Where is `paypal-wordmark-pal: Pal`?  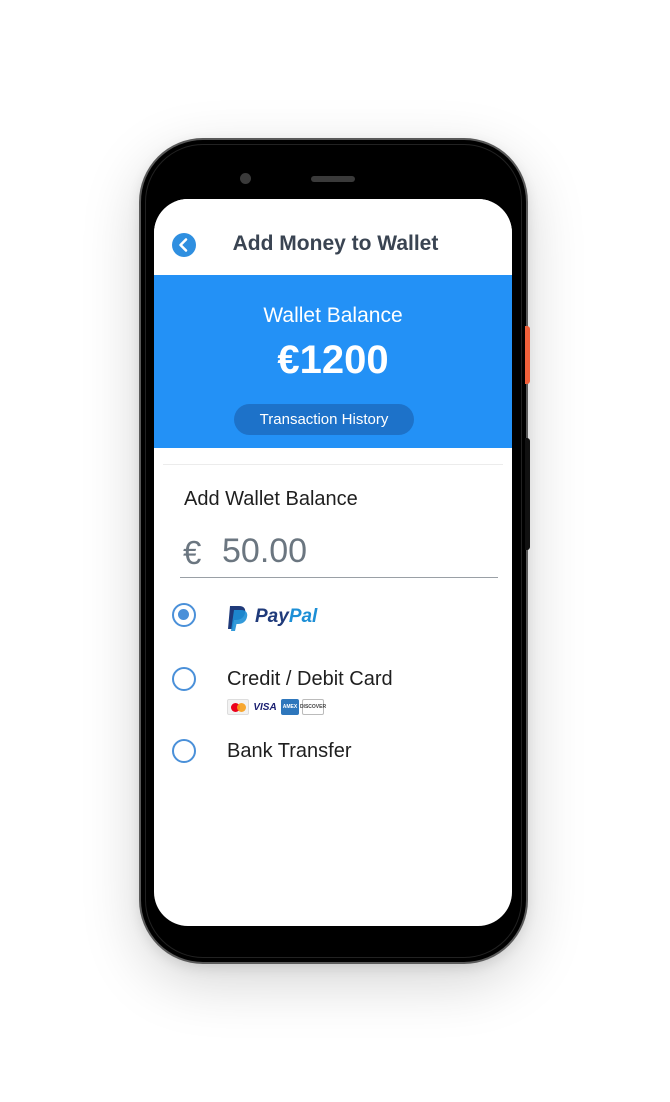 paypal-wordmark-pal: Pal is located at coordinates (303, 616).